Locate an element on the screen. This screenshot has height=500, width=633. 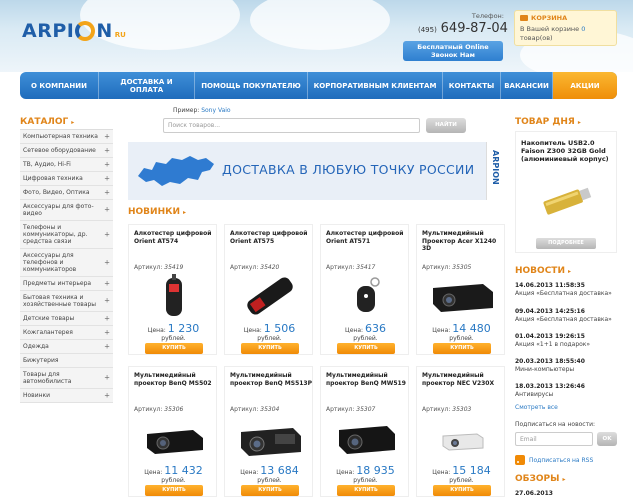
cart-count-link: 0 is located at coordinates (583, 29).